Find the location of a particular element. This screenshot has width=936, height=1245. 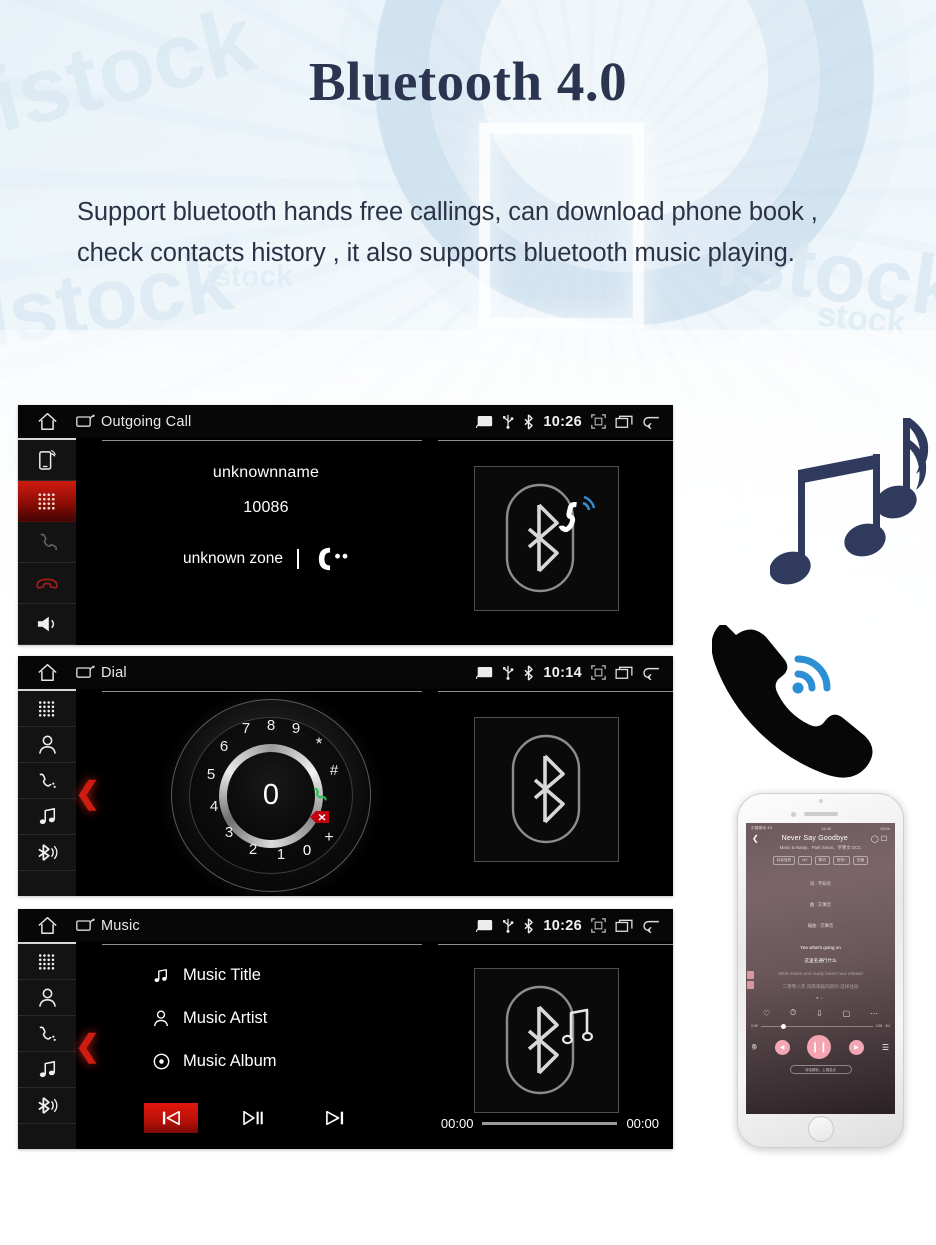

sidebar-item-end-call is located at coordinates (47, 583).